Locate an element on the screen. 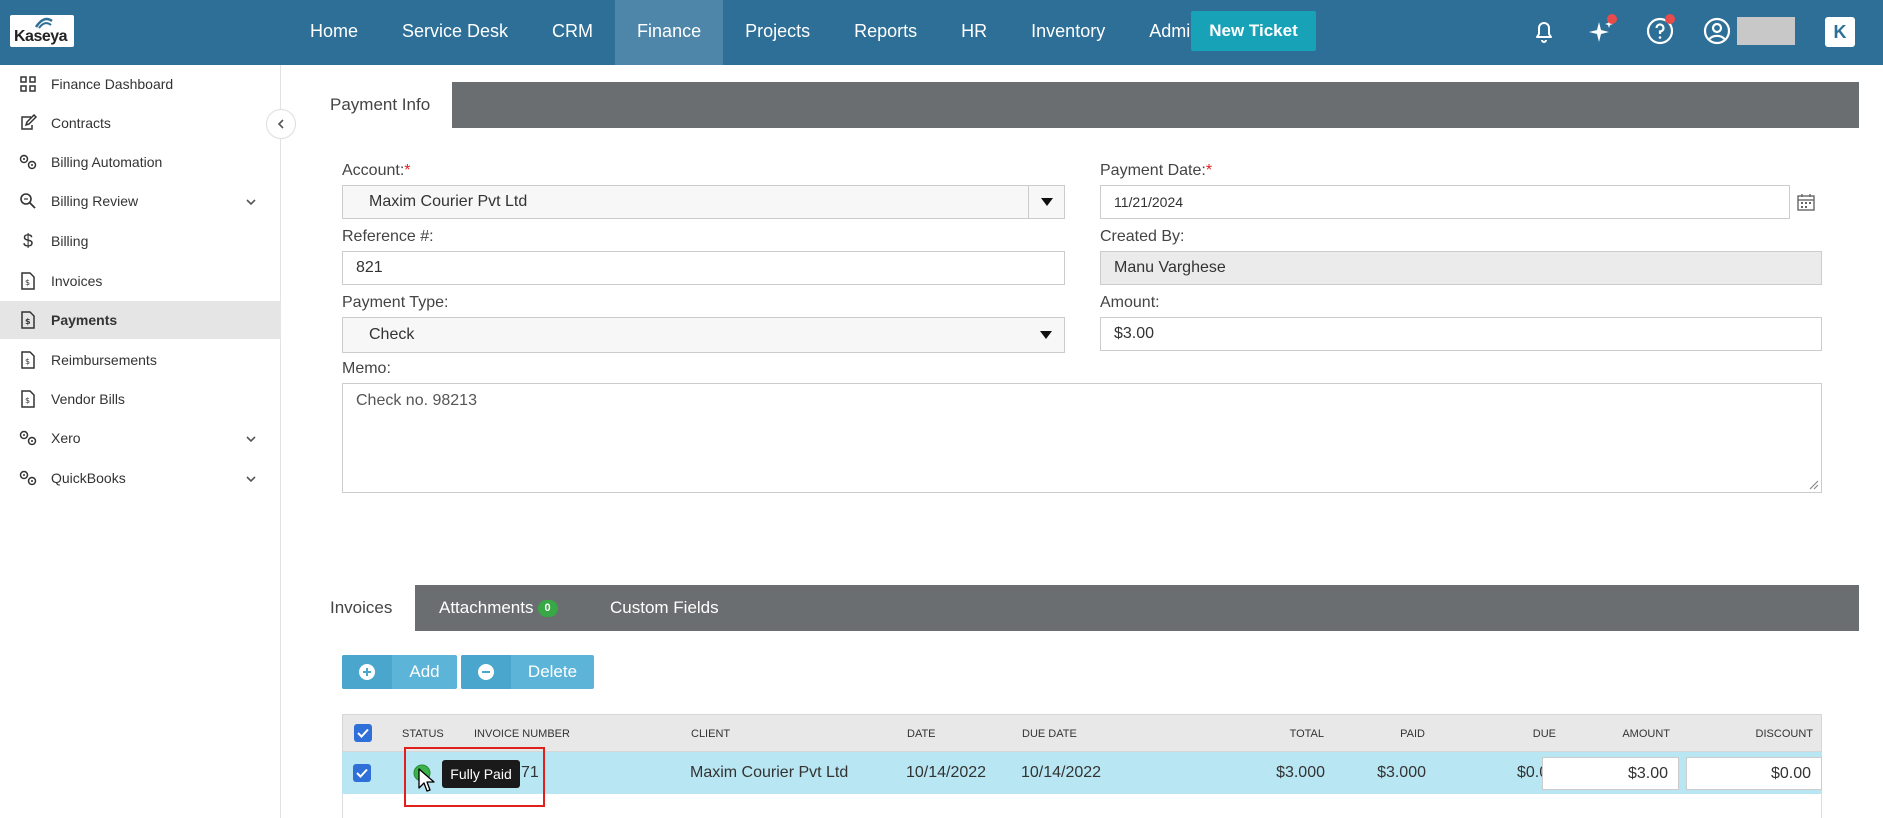  sidebar-item-contracts: Contracts is located at coordinates (140, 123).